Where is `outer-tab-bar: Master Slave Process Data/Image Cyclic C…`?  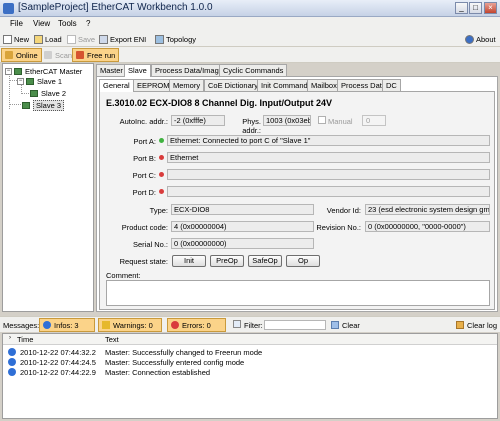 outer-tab-bar: Master Slave Process Data/Image Cyclic C… is located at coordinates (297, 70).